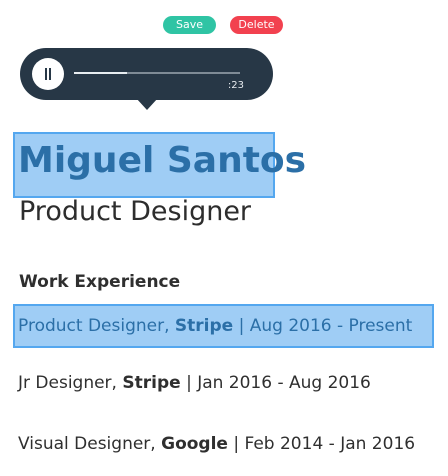 This screenshot has height=476, width=448. What do you see at coordinates (162, 160) in the screenshot?
I see `profile-name: Miguel Santos` at bounding box center [162, 160].